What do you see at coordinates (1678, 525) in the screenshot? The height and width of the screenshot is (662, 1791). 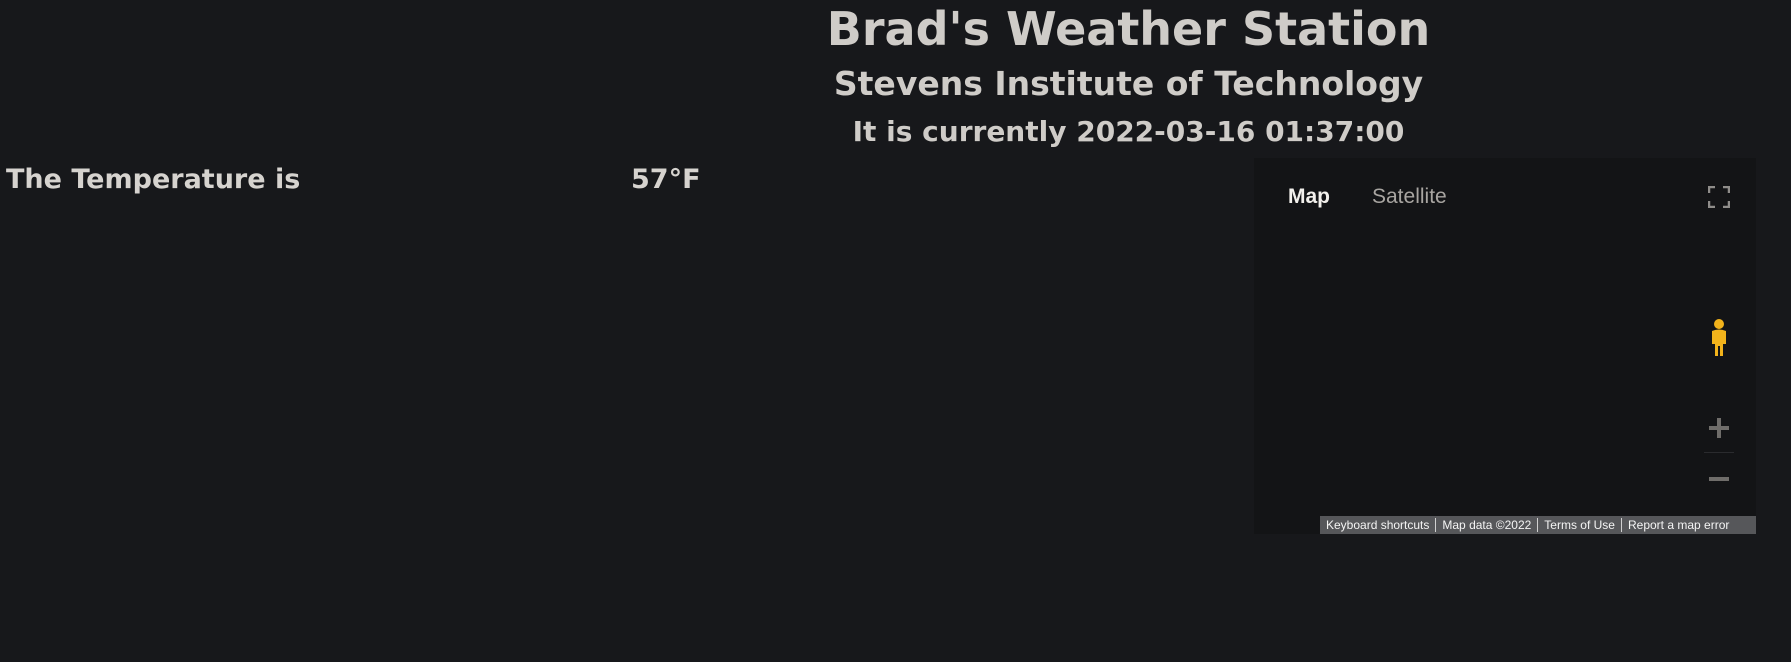 I see `report-map-error-link: Report a map error` at bounding box center [1678, 525].